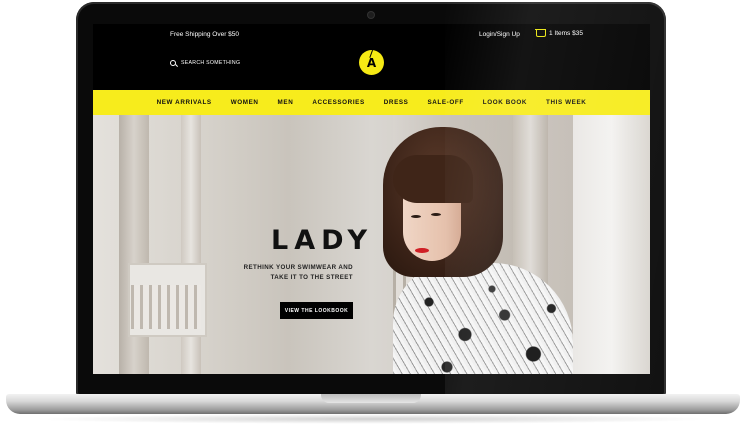 This screenshot has height=440, width=746. What do you see at coordinates (422, 250) in the screenshot?
I see `model-lips` at bounding box center [422, 250].